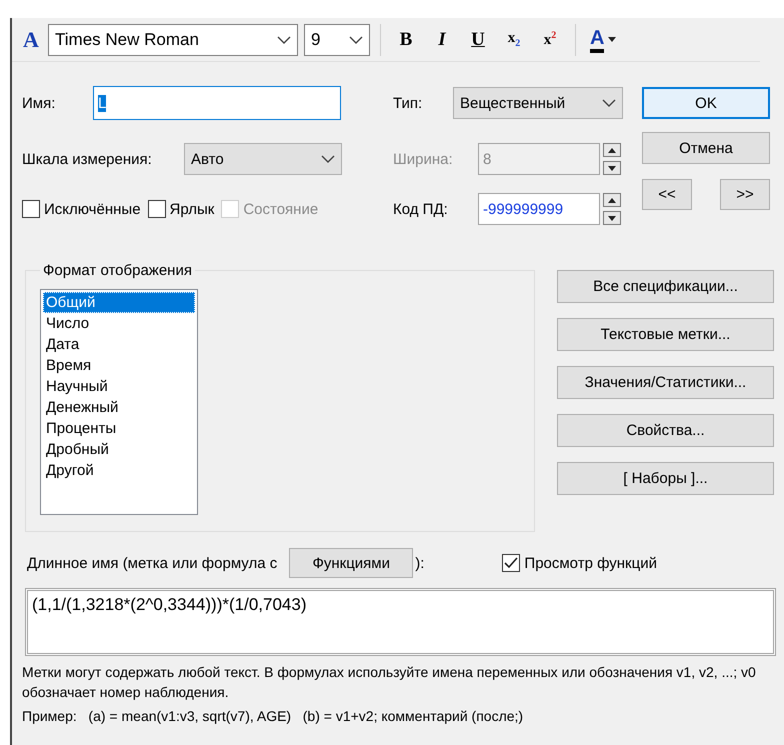  I want to click on superscript-button: x$^{2}$, so click(550, 40).